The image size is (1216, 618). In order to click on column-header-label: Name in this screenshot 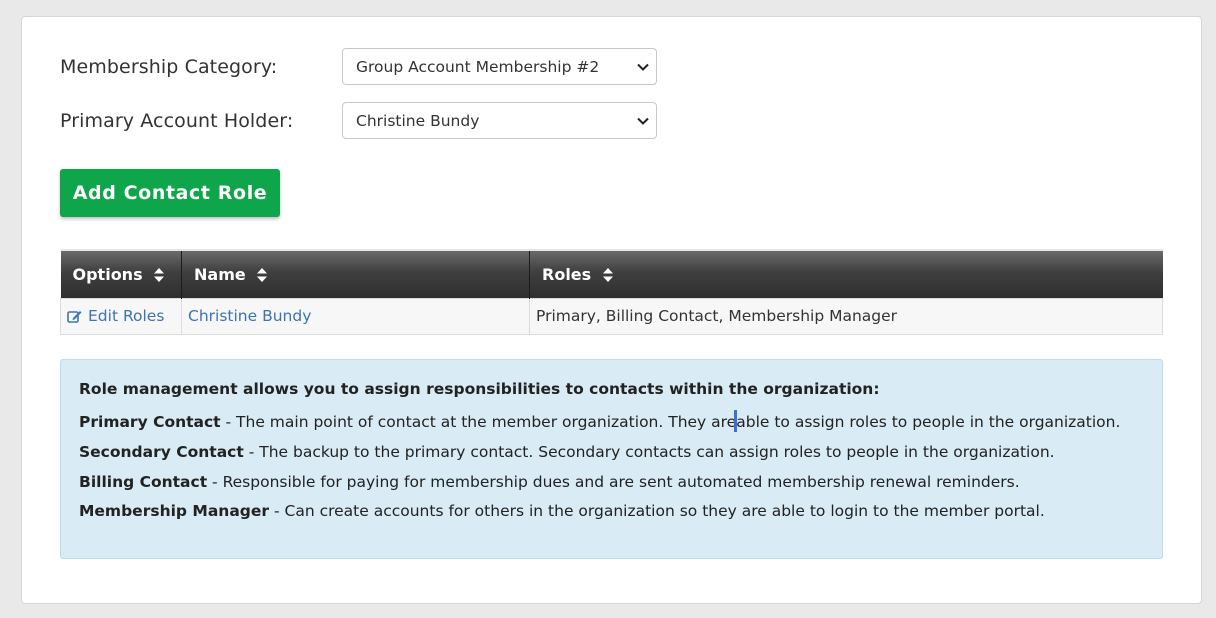, I will do `click(220, 274)`.